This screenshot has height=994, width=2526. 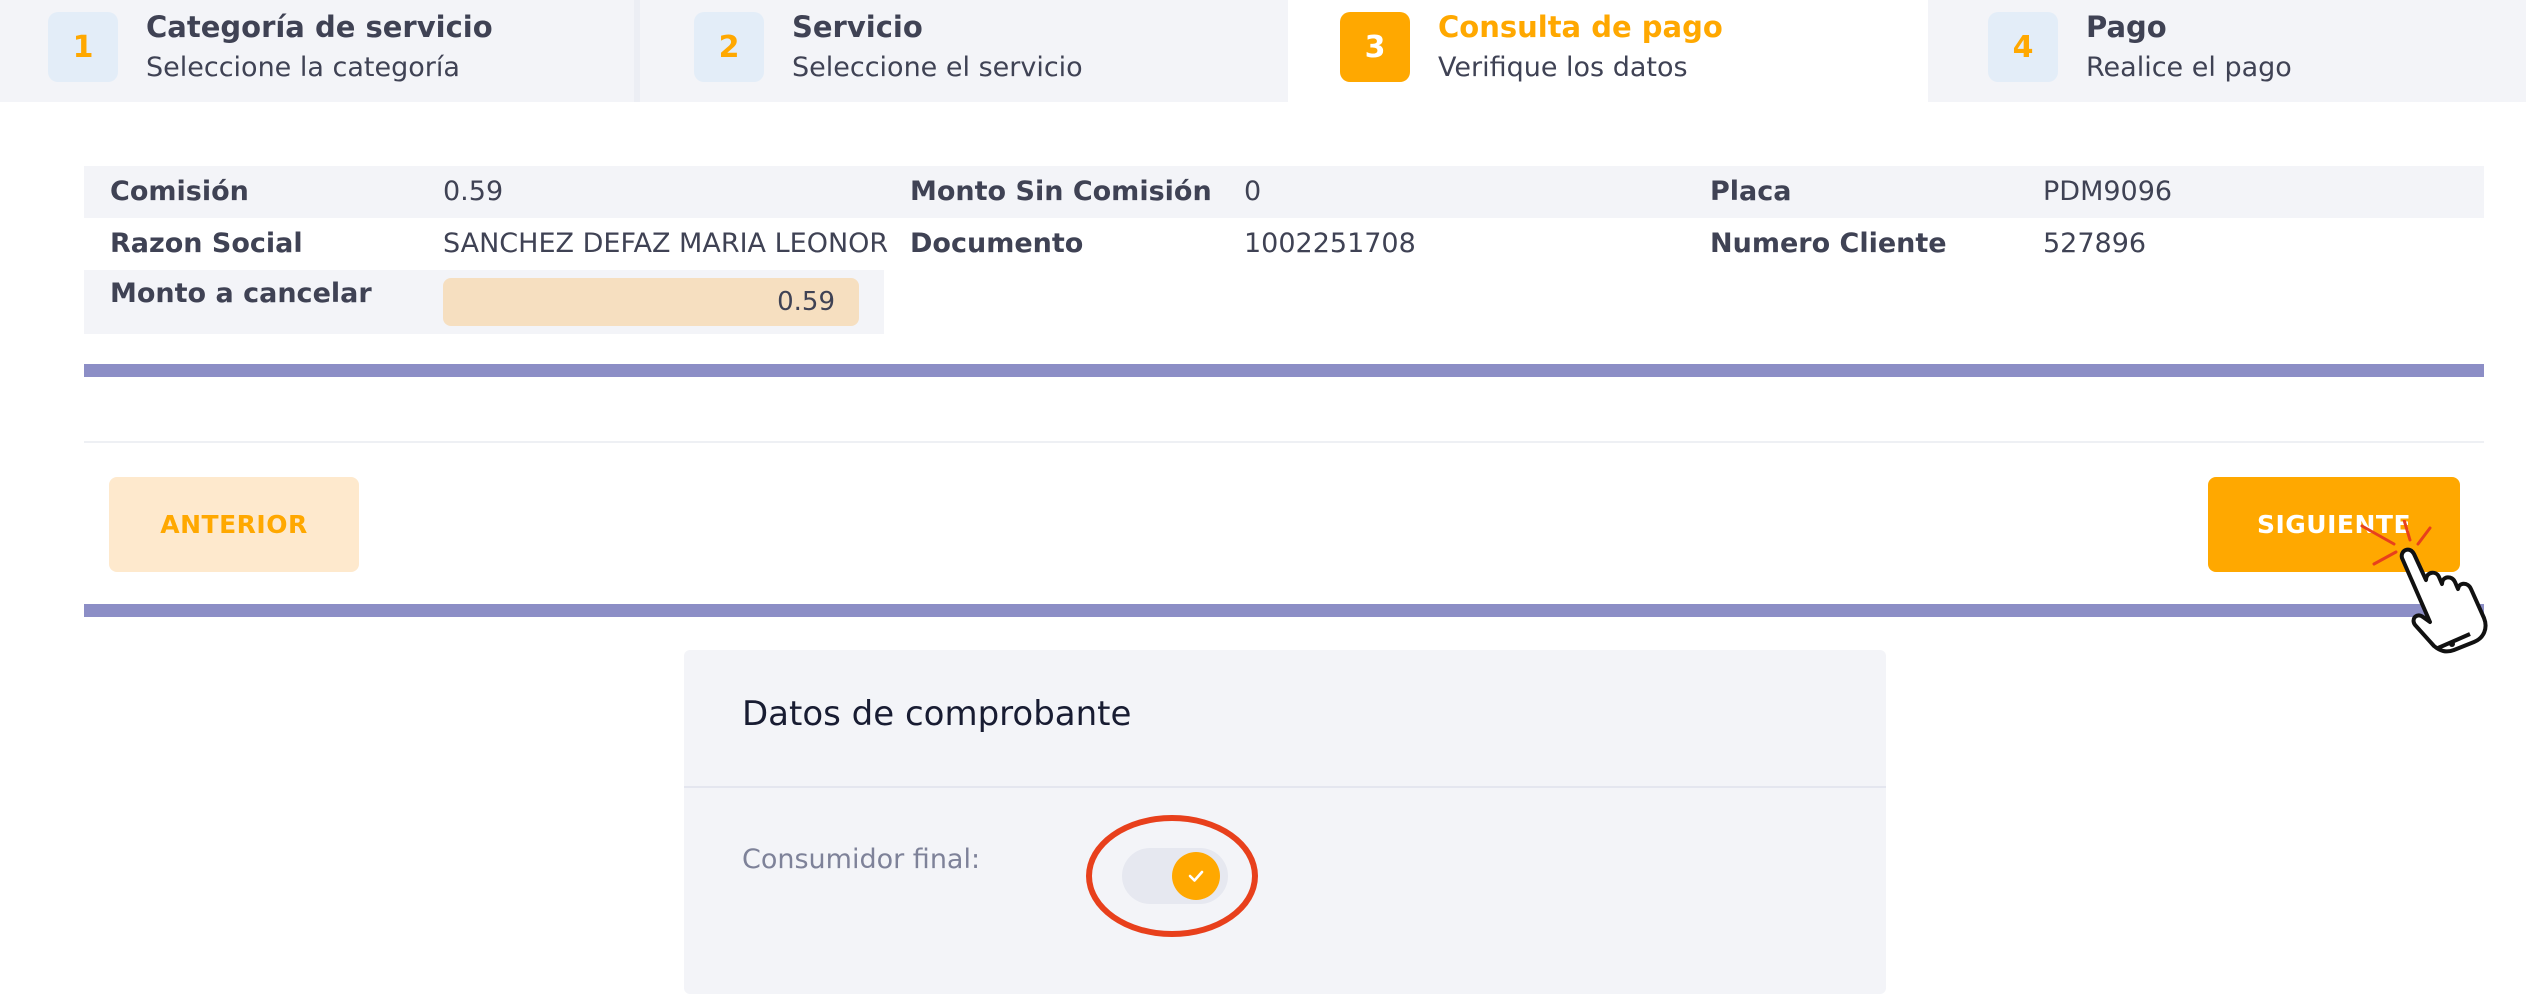 I want to click on monto-sin-comision-value: 0, so click(x=1253, y=191).